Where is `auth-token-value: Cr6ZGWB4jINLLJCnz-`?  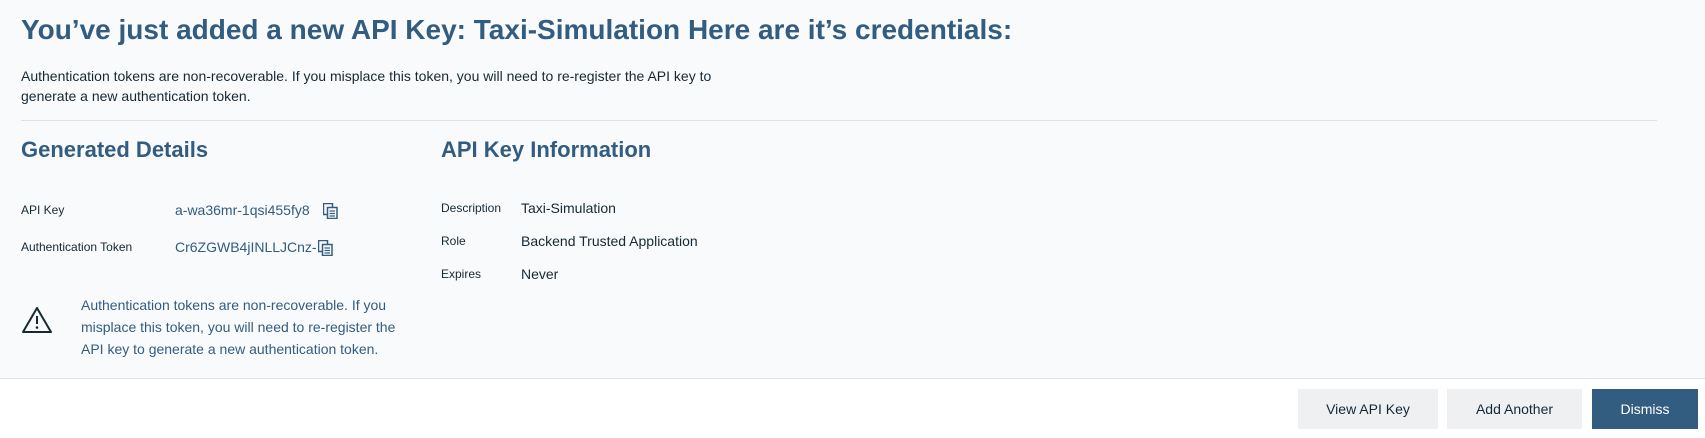
auth-token-value: Cr6ZGWB4jINLLJCnz- is located at coordinates (246, 247).